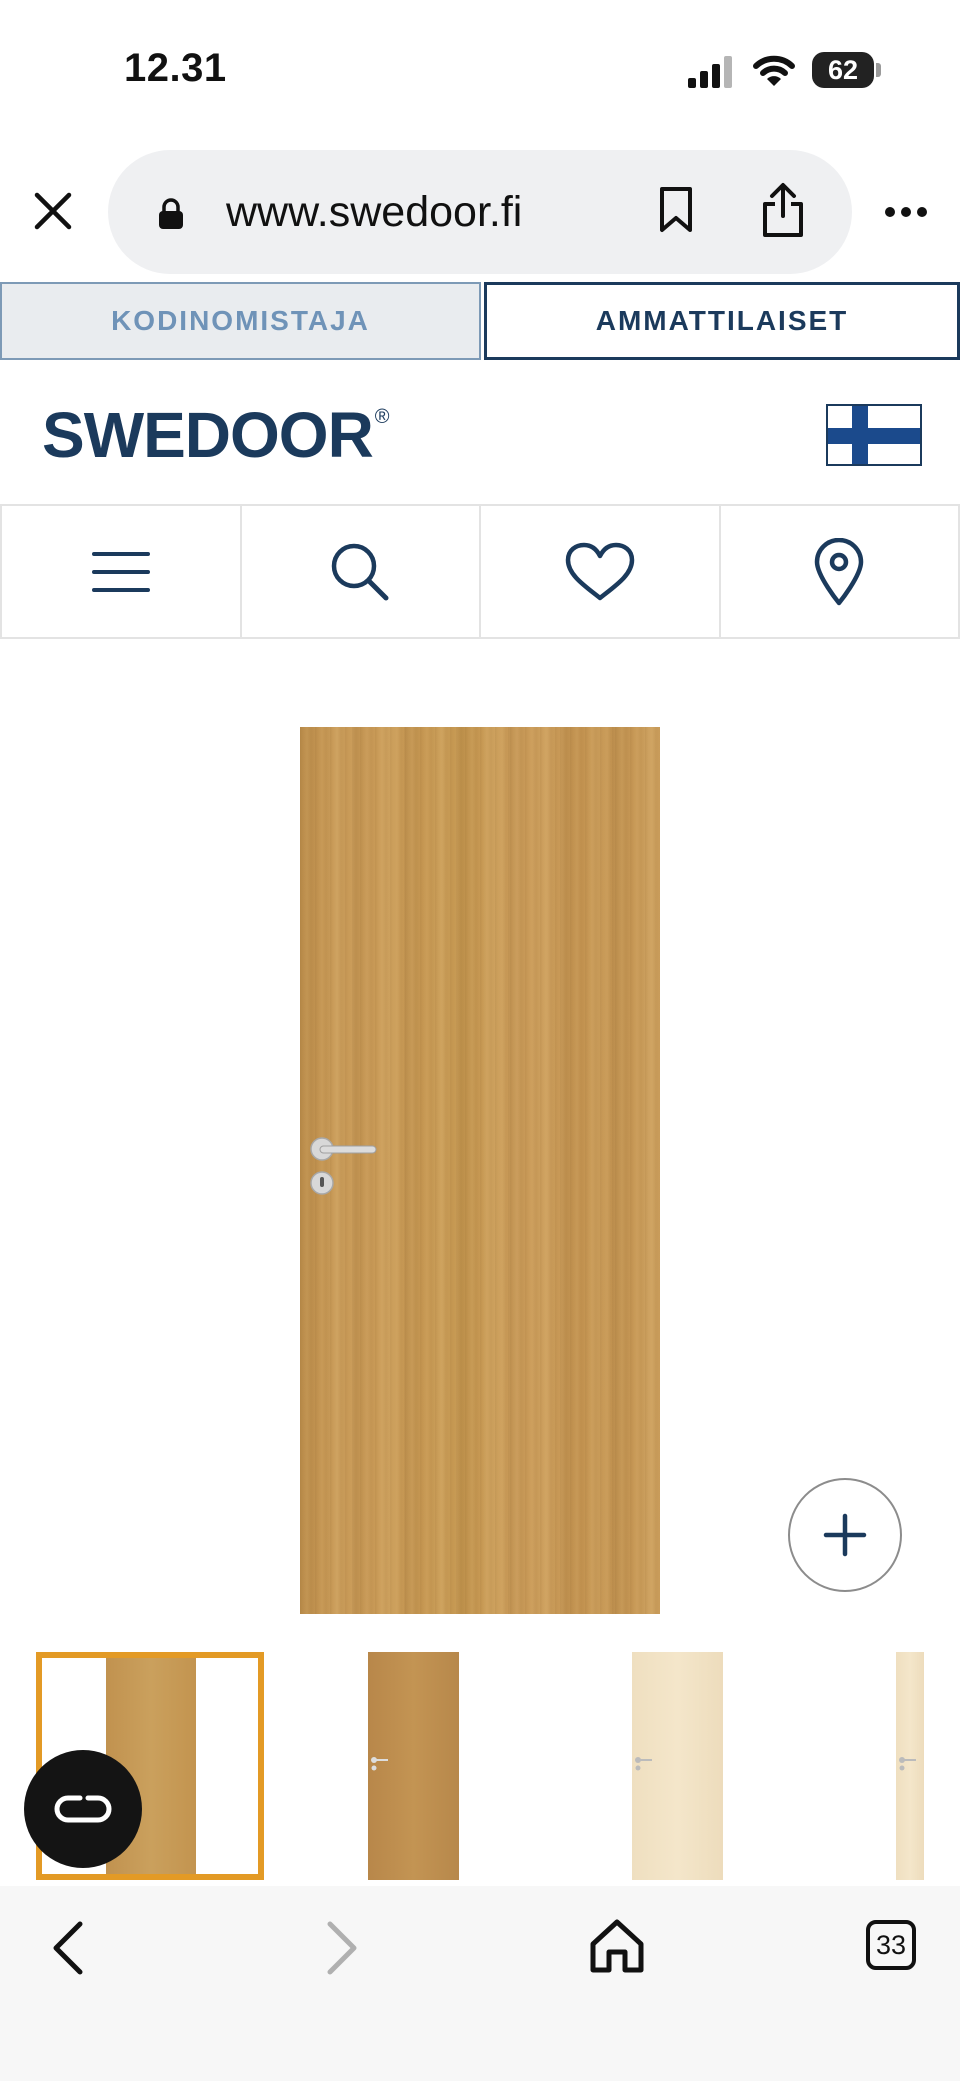  Describe the element at coordinates (617, 1946) in the screenshot. I see `home-icon` at that location.